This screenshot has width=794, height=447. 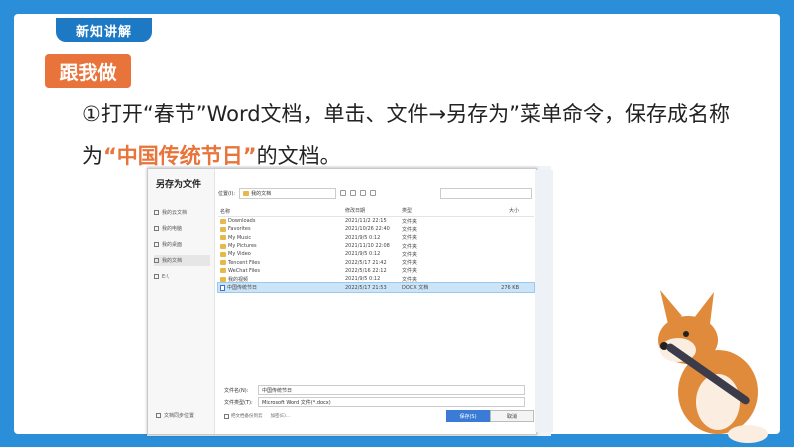 What do you see at coordinates (175, 213) in the screenshot?
I see `sidebar-item-label: 我的云文档` at bounding box center [175, 213].